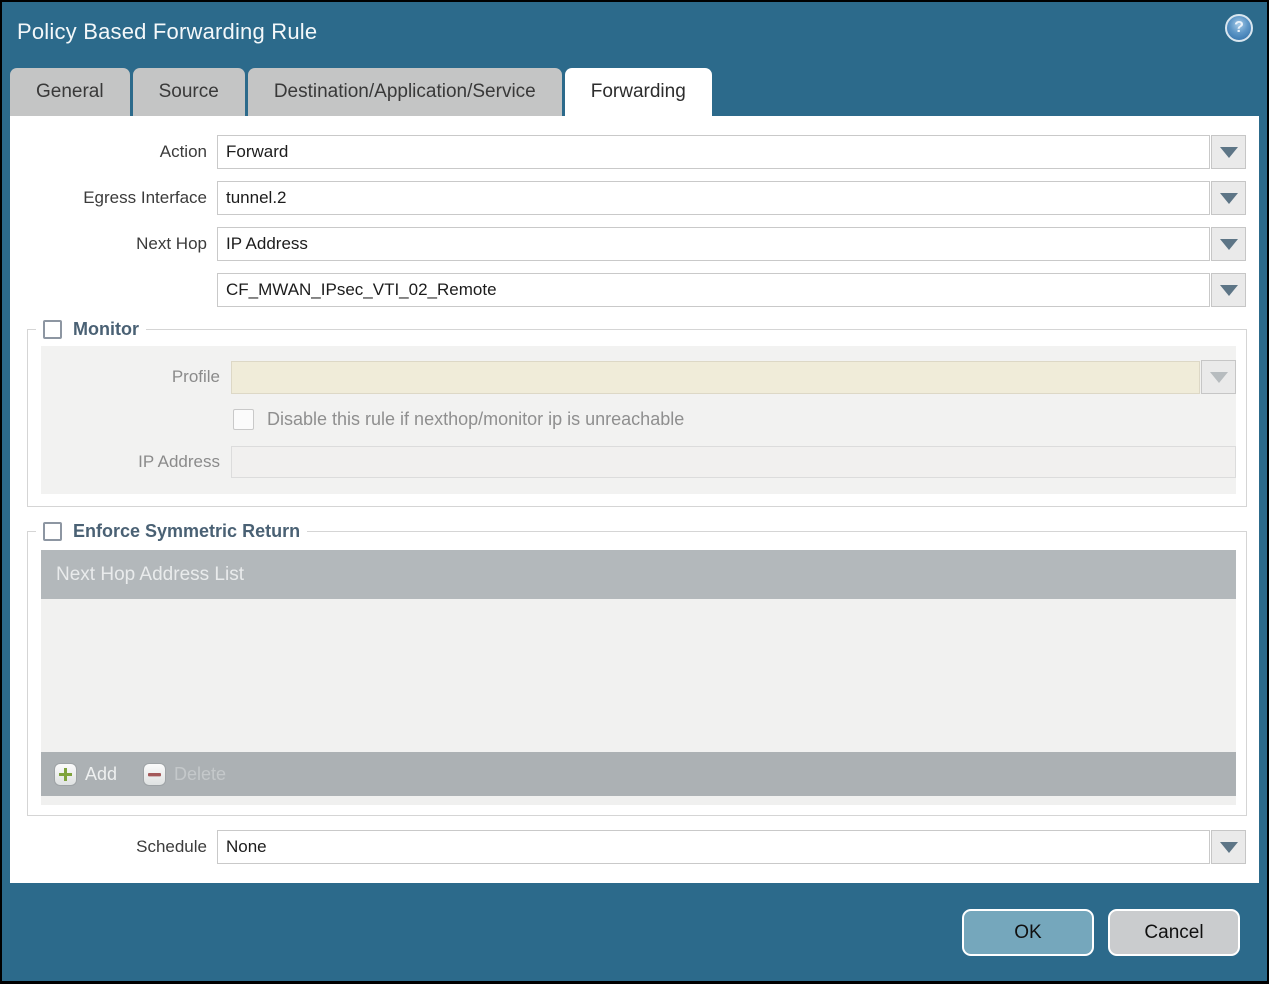  What do you see at coordinates (713, 244) in the screenshot?
I see `next-hop-select: IP Address` at bounding box center [713, 244].